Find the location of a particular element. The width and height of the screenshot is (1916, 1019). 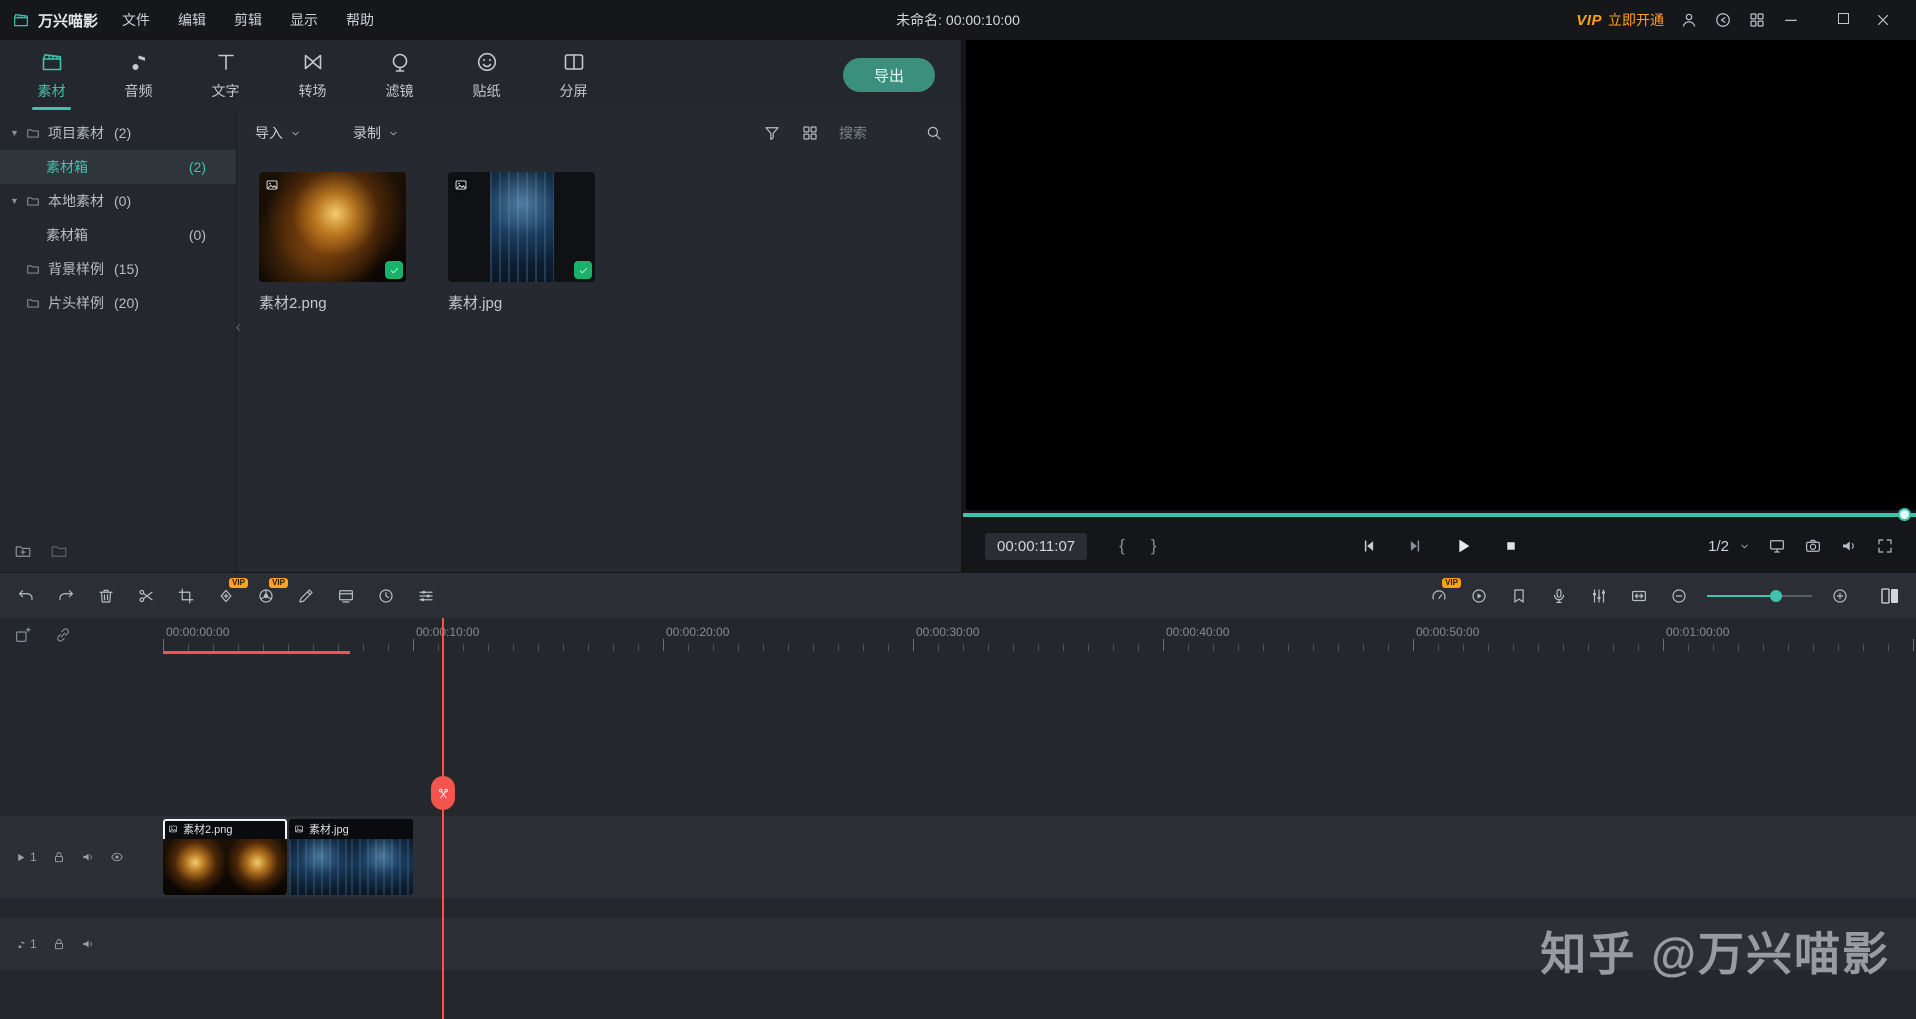

chevron-down-icon is located at coordinates (295, 133).